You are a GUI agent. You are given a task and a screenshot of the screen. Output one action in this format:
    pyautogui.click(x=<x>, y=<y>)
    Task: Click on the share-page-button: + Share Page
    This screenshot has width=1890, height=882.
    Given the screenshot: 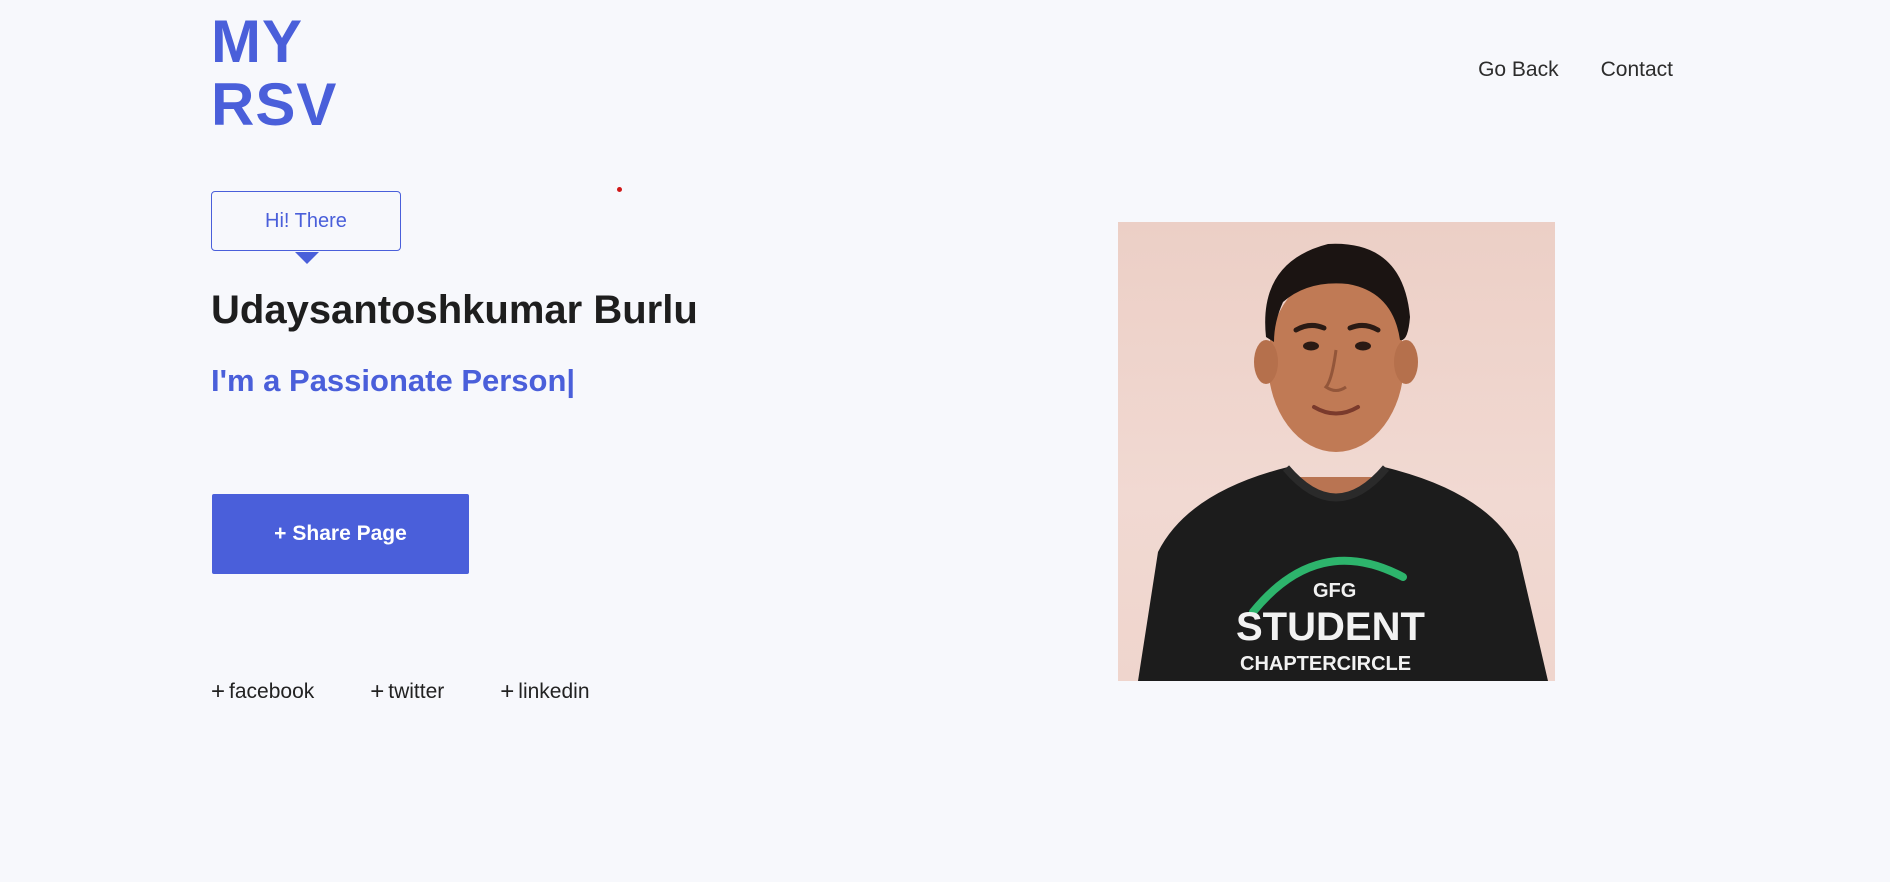 What is the action you would take?
    pyautogui.click(x=340, y=534)
    